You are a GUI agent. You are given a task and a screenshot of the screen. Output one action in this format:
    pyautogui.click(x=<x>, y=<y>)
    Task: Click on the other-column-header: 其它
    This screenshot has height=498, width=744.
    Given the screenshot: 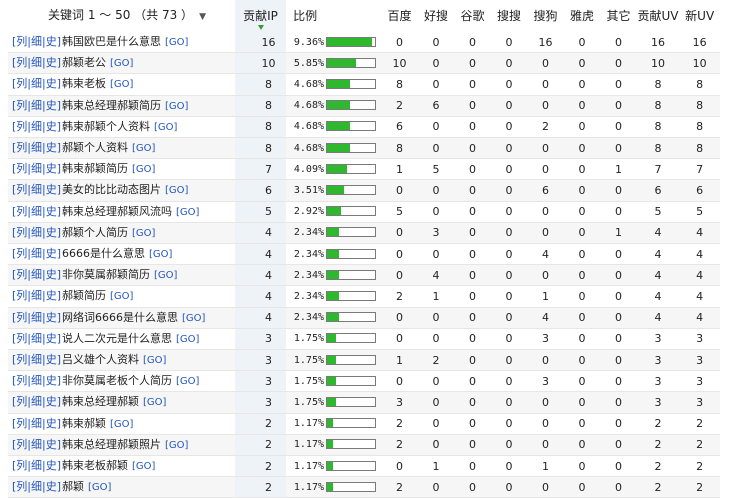 What is the action you would take?
    pyautogui.click(x=618, y=16)
    